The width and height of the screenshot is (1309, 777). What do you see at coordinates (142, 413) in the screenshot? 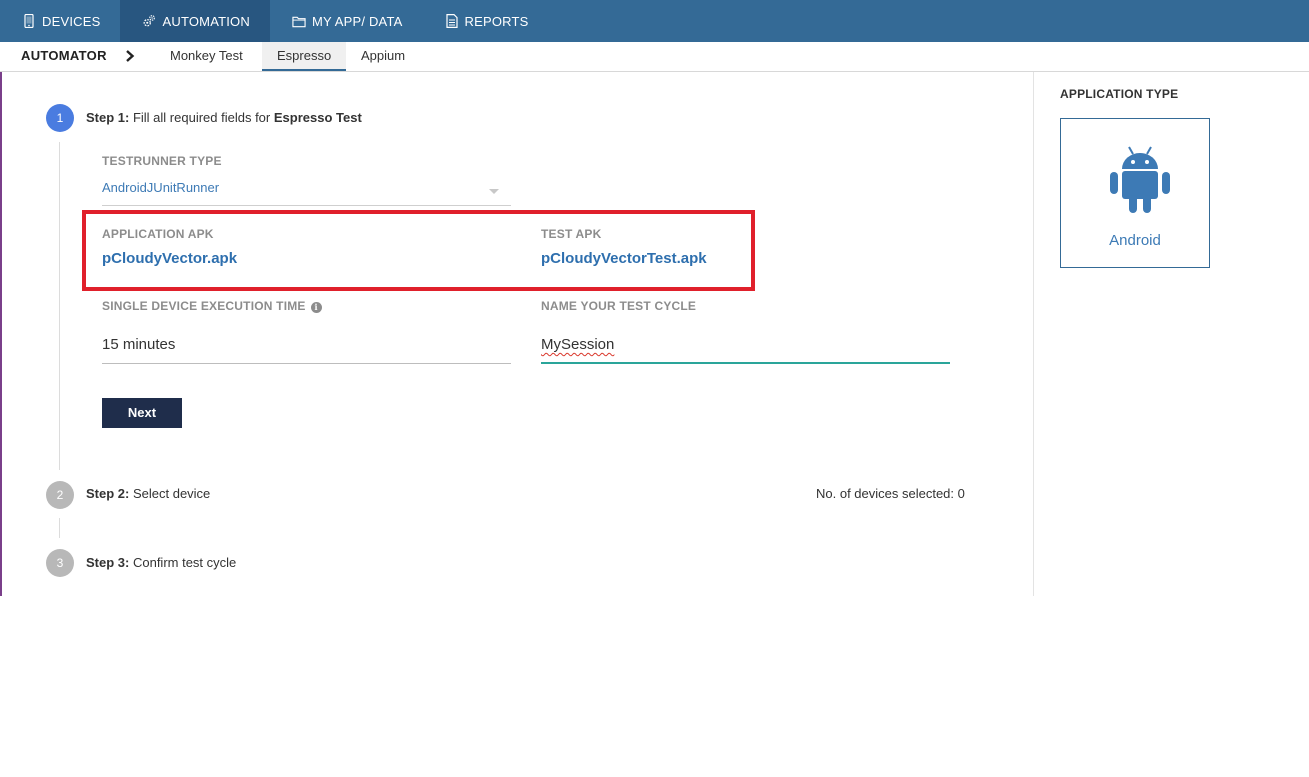
I see `next-button: Next` at bounding box center [142, 413].